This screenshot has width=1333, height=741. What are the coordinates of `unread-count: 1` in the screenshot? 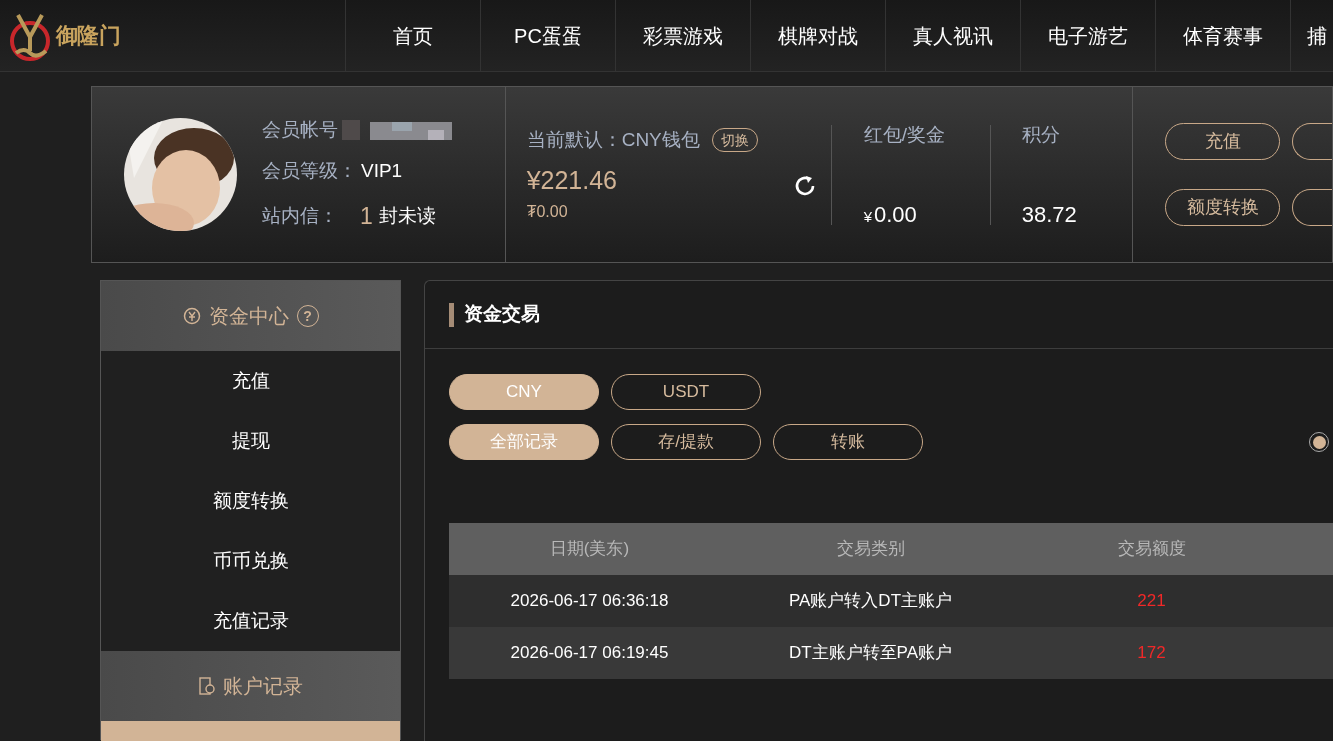 It's located at (366, 216).